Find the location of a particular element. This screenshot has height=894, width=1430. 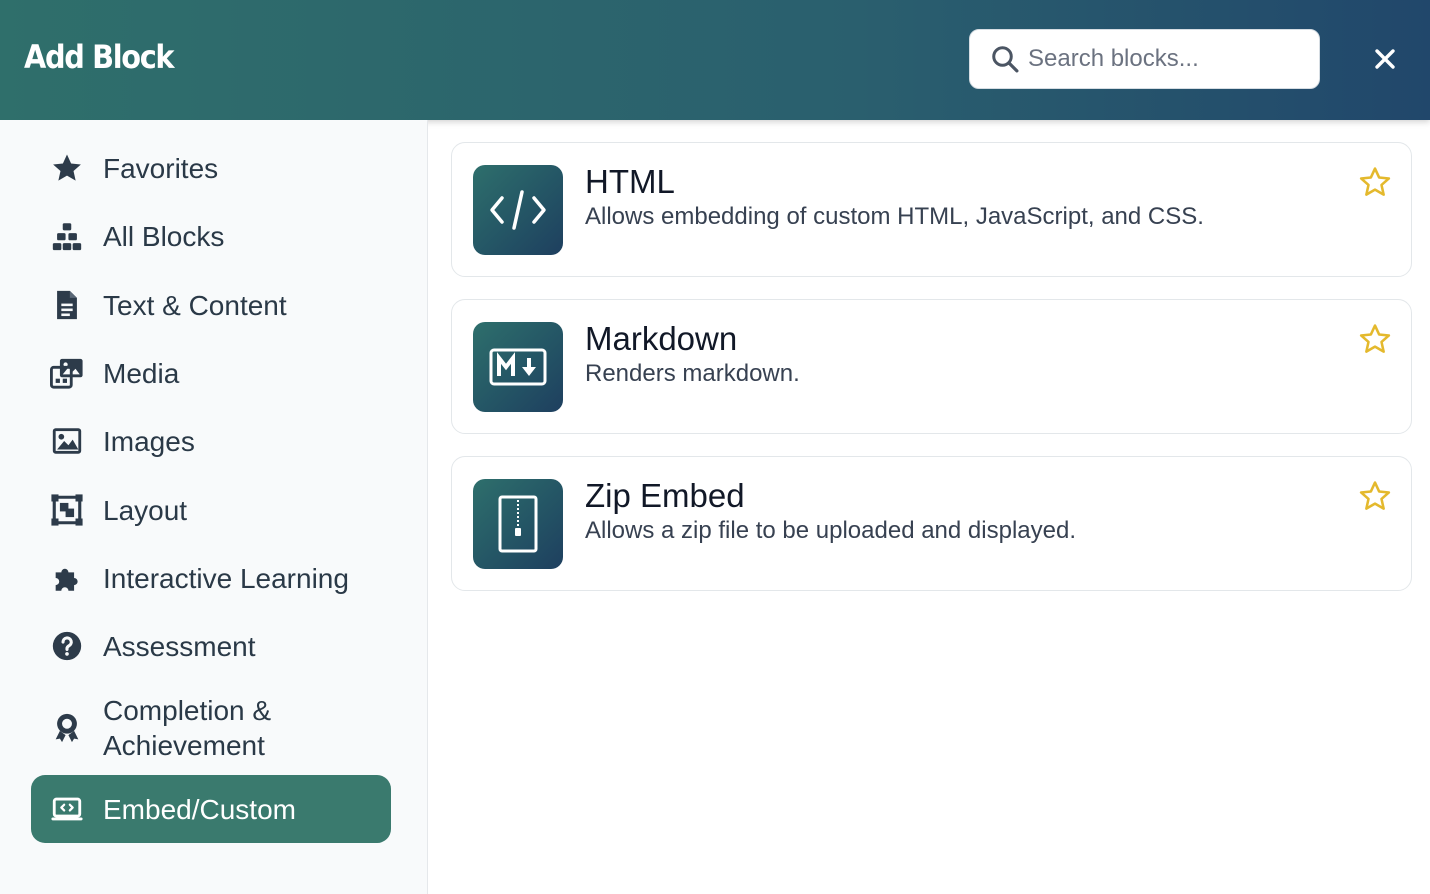

embed-icon is located at coordinates (67, 809).